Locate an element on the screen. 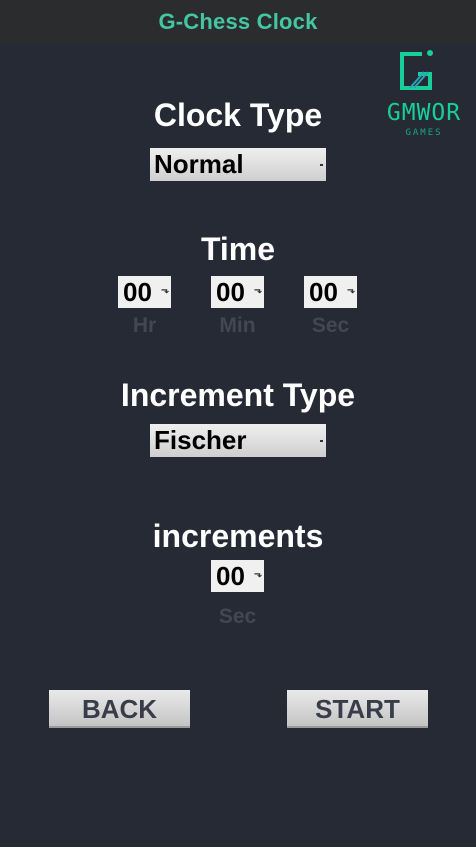  start-button: START is located at coordinates (357, 709).